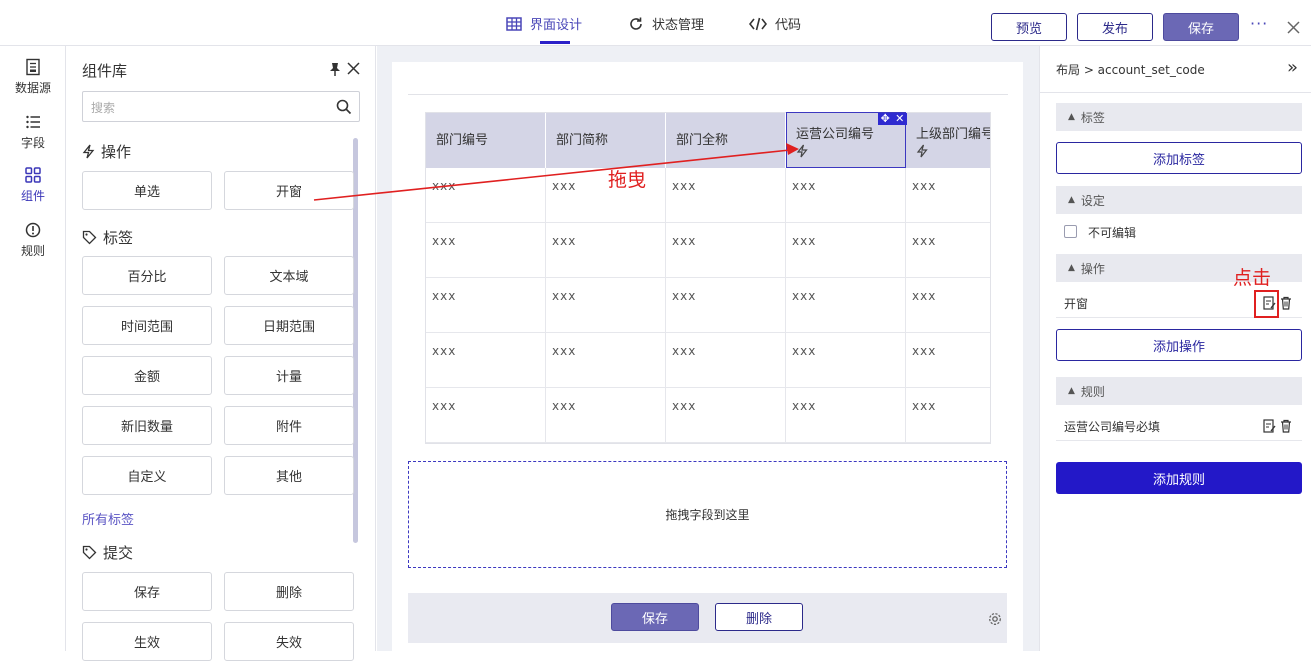 This screenshot has height=661, width=1311. I want to click on click-annotation: 点击, so click(1252, 278).